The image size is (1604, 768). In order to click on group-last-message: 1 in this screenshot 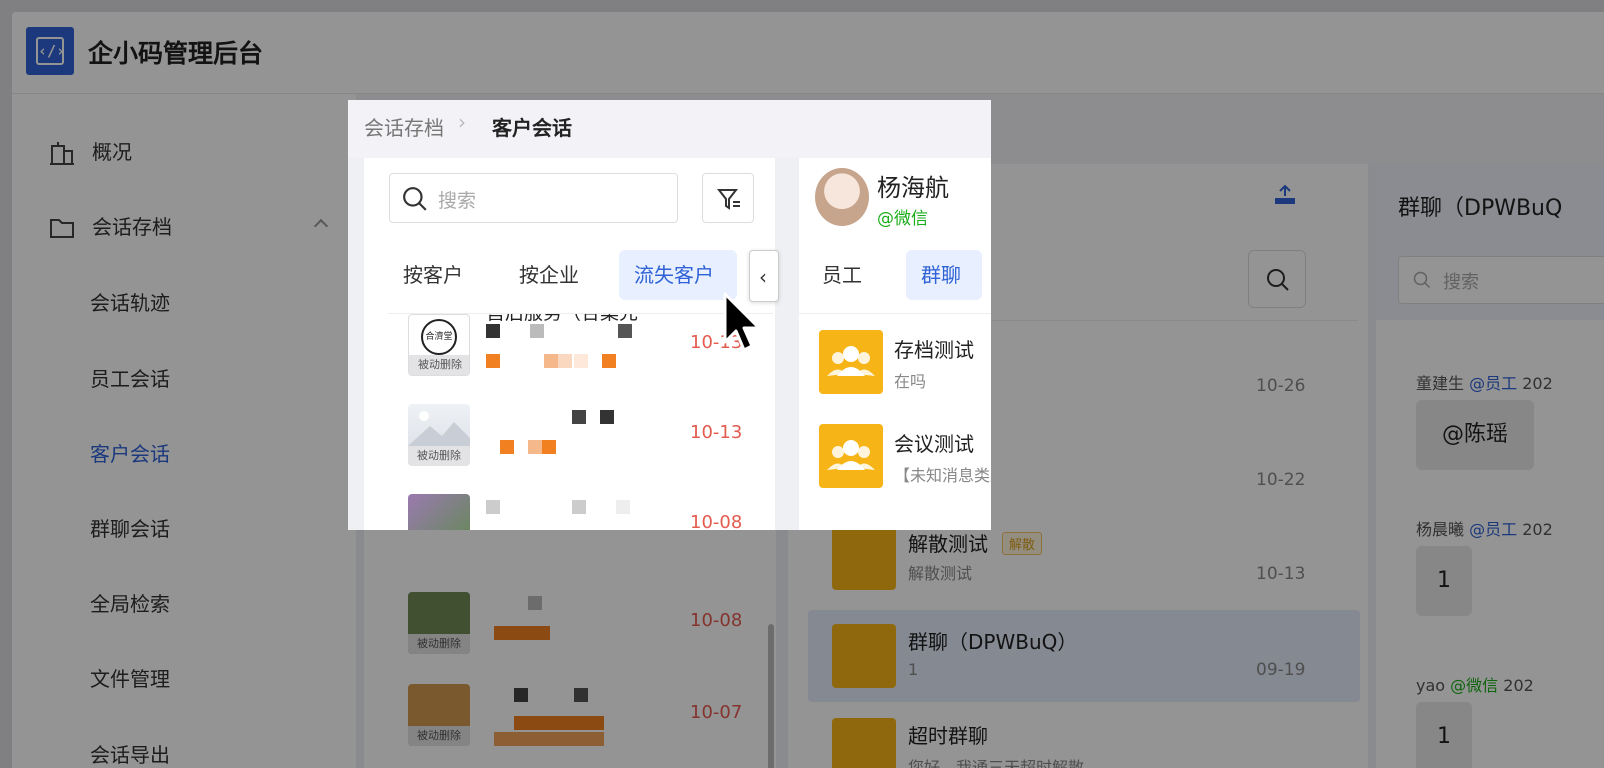, I will do `click(913, 669)`.